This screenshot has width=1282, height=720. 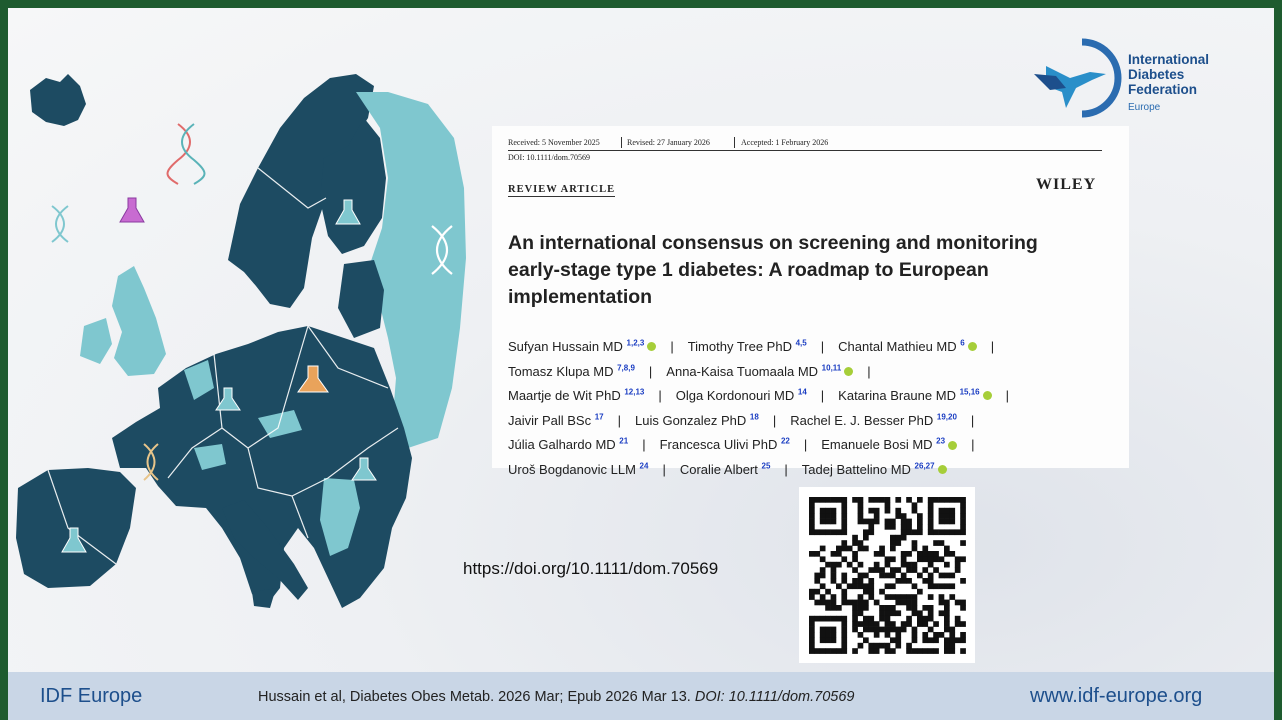 I want to click on author-affiliation: 10,11, so click(x=831, y=368).